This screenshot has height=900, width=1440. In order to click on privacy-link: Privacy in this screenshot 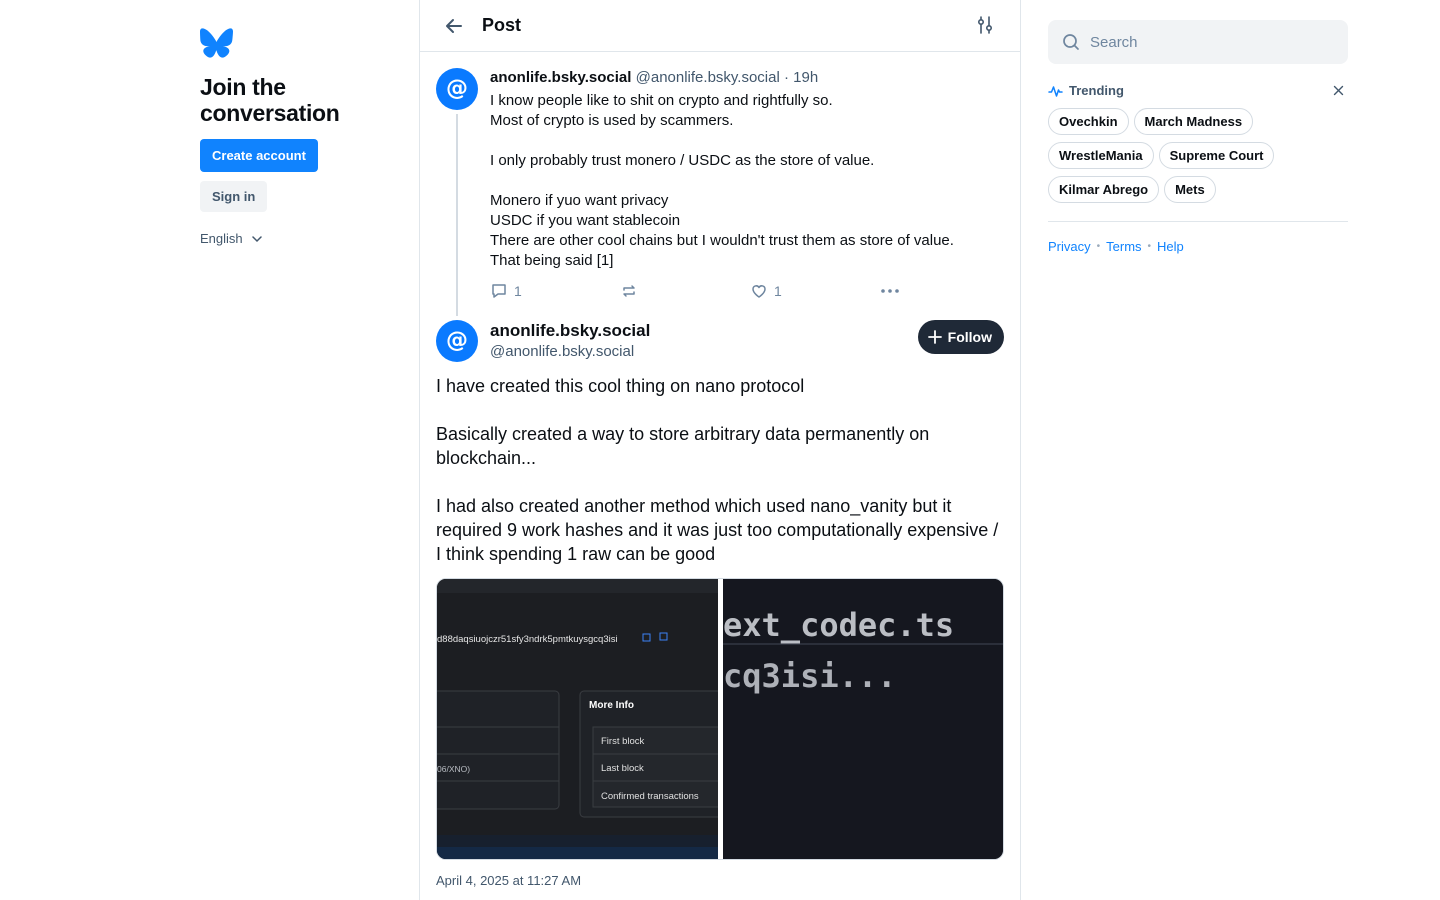, I will do `click(1069, 246)`.